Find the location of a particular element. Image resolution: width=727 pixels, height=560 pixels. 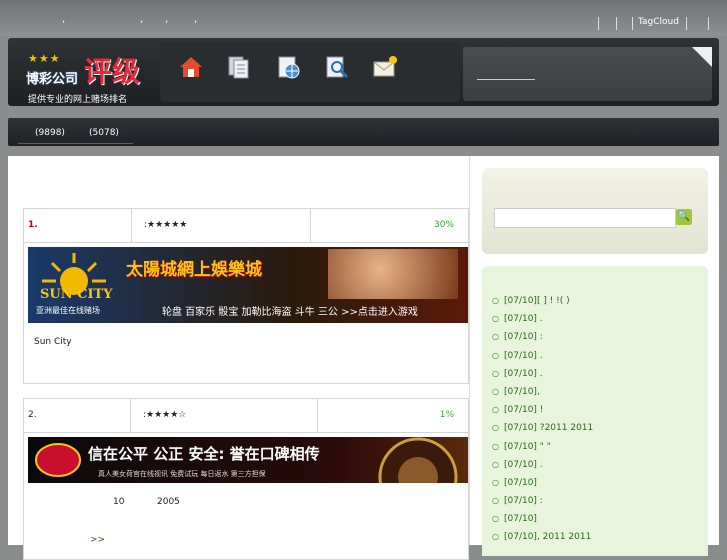

news-item: [07/10], is located at coordinates (542, 396).